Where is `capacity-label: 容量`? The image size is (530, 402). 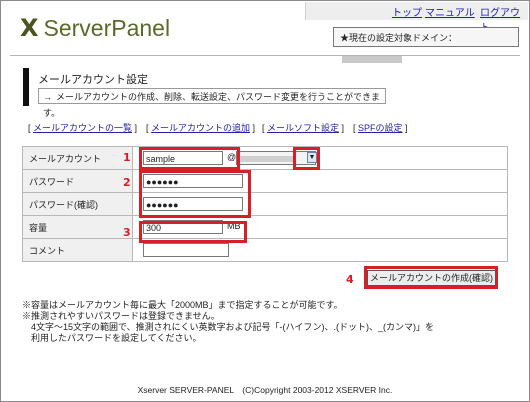
capacity-label: 容量 is located at coordinates (77, 227).